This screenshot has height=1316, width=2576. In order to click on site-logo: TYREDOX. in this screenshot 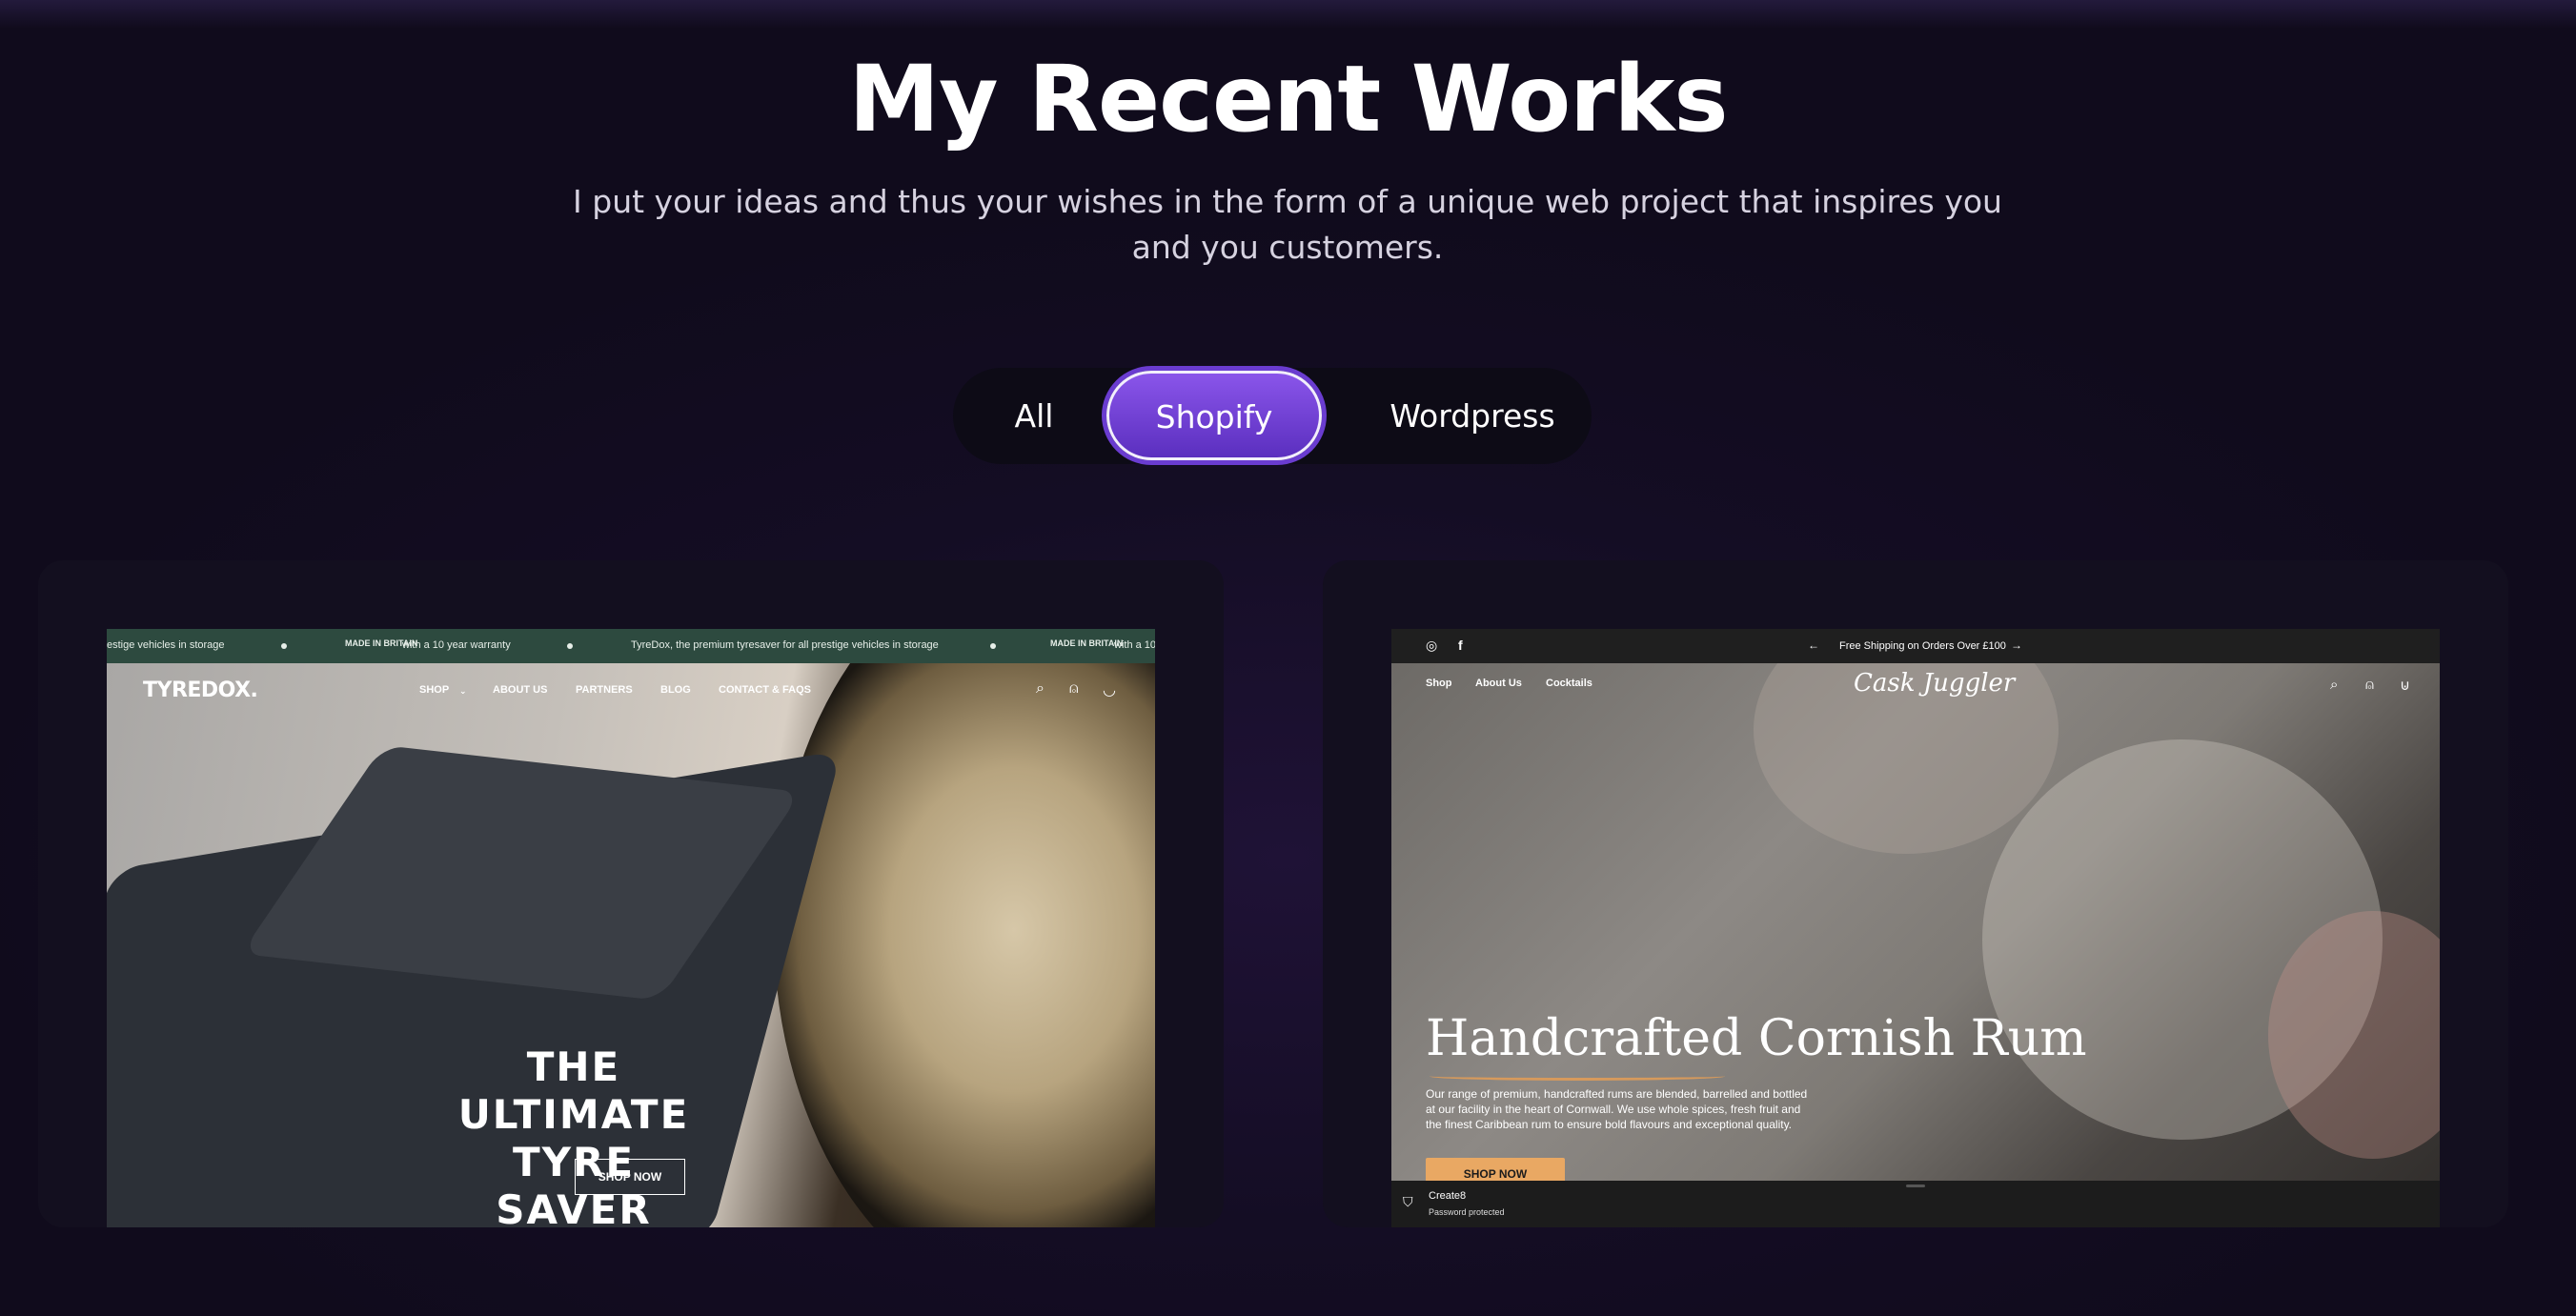, I will do `click(200, 690)`.